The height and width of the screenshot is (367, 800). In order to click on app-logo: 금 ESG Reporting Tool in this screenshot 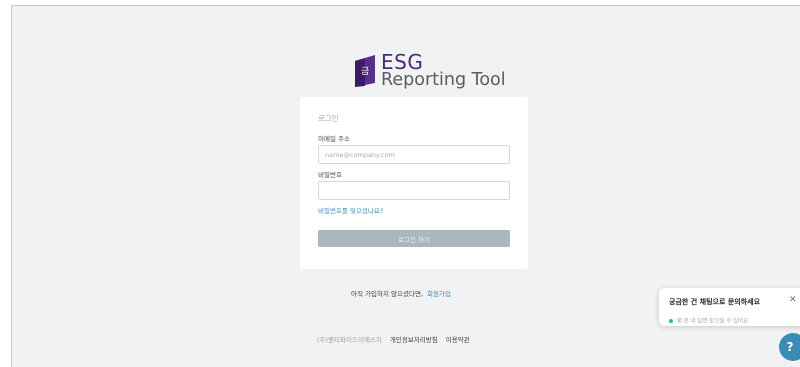, I will do `click(438, 73)`.